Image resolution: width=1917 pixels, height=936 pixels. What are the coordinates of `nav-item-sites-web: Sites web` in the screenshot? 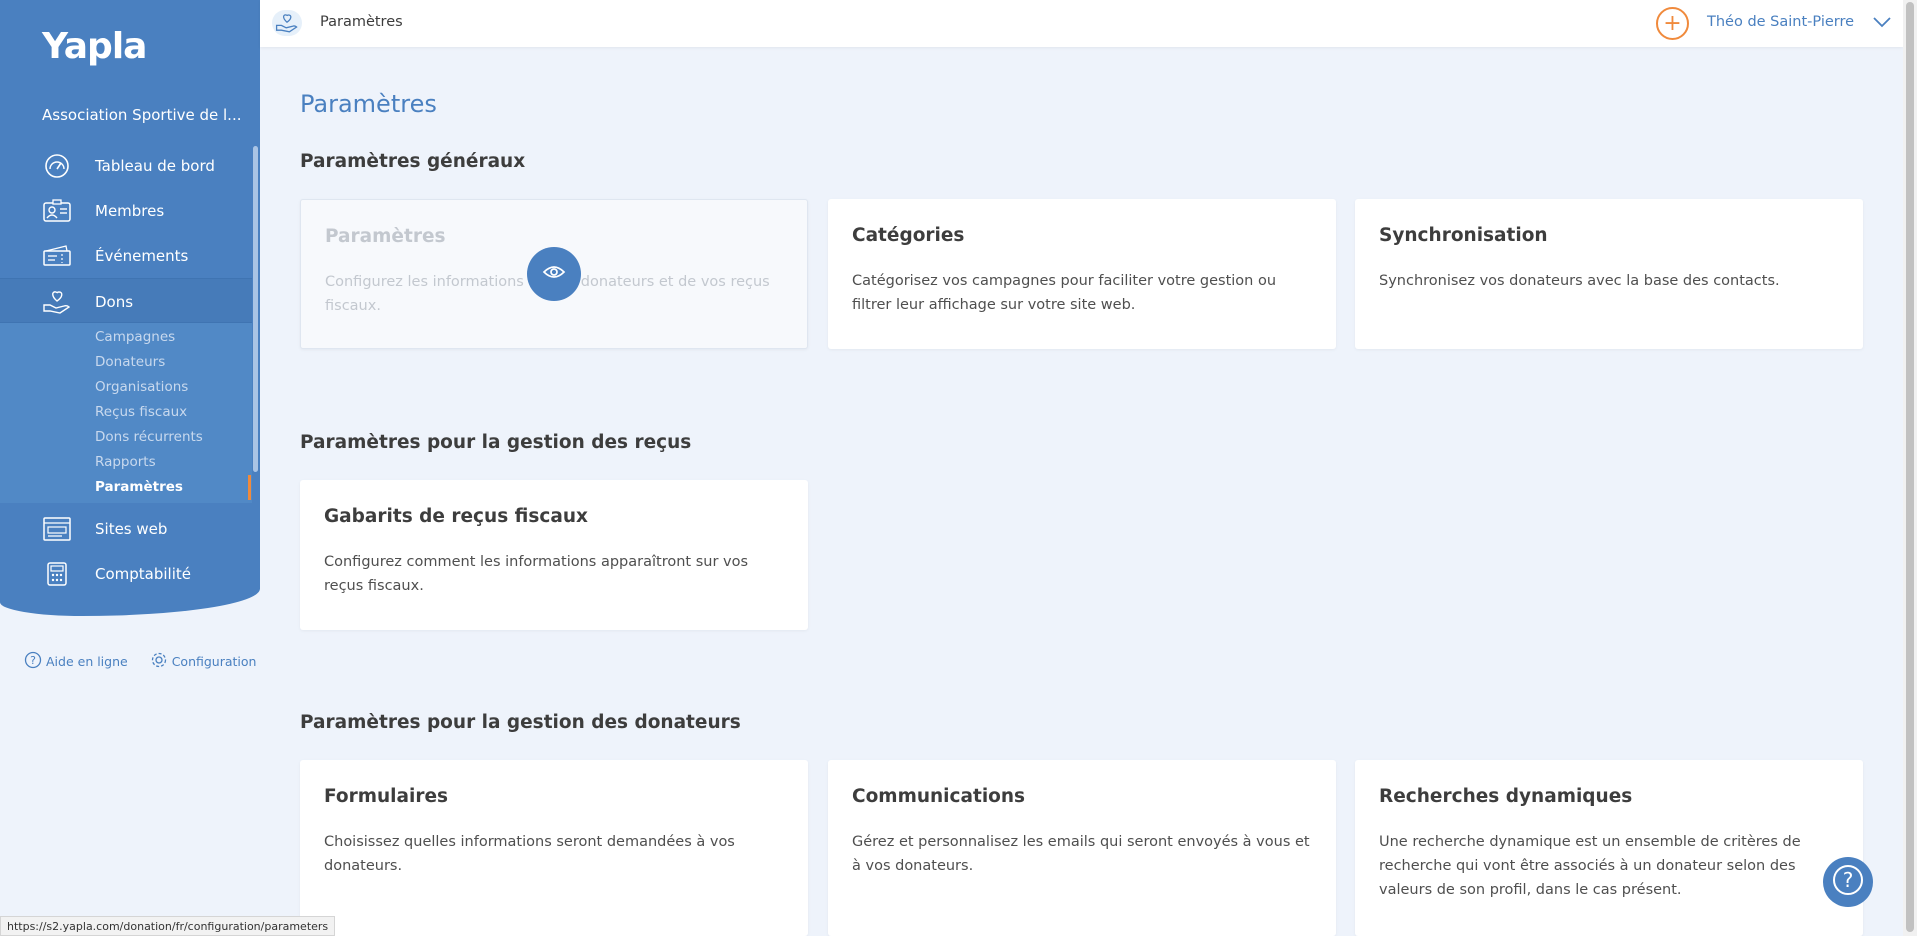 It's located at (126, 528).